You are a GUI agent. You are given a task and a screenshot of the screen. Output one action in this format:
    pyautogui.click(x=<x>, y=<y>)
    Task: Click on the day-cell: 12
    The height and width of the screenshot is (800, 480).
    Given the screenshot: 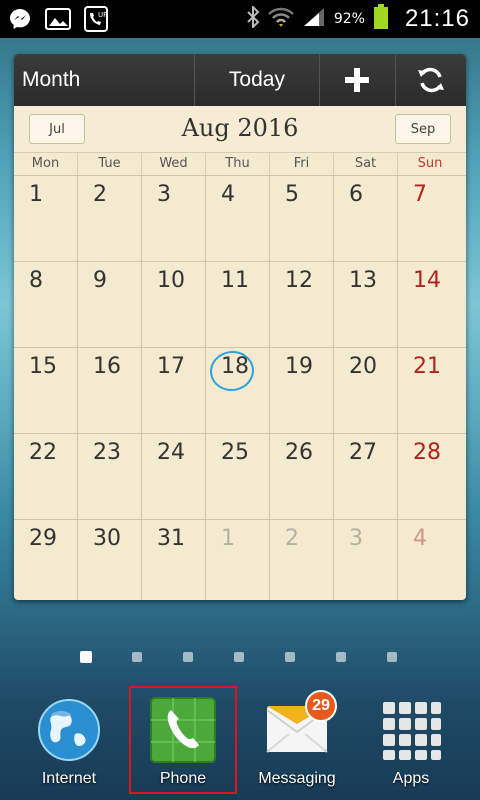 What is the action you would take?
    pyautogui.click(x=302, y=304)
    